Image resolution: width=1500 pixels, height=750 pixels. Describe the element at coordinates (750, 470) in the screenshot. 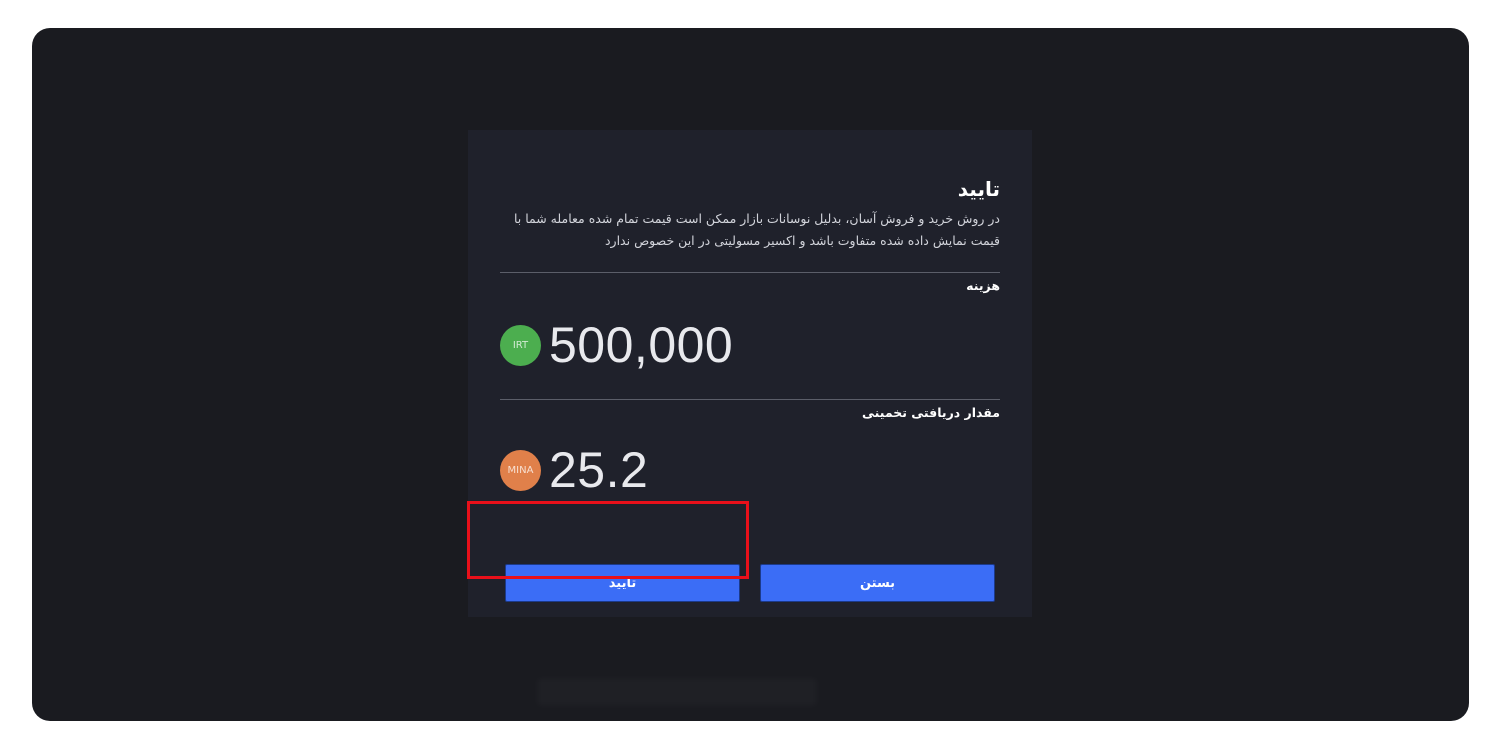

I see `estimated-row: MINA 25.2` at that location.